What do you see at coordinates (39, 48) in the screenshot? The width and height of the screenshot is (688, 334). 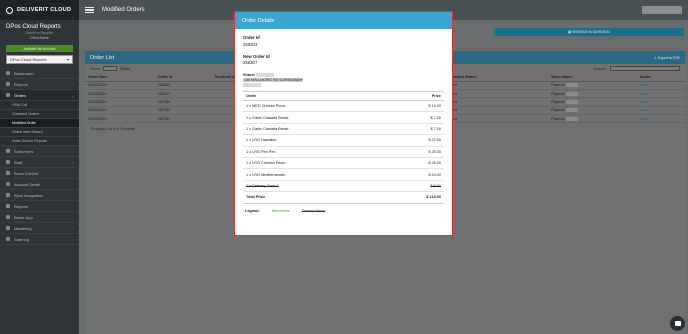 I see `activate-account-button: Activate Vet Account` at bounding box center [39, 48].